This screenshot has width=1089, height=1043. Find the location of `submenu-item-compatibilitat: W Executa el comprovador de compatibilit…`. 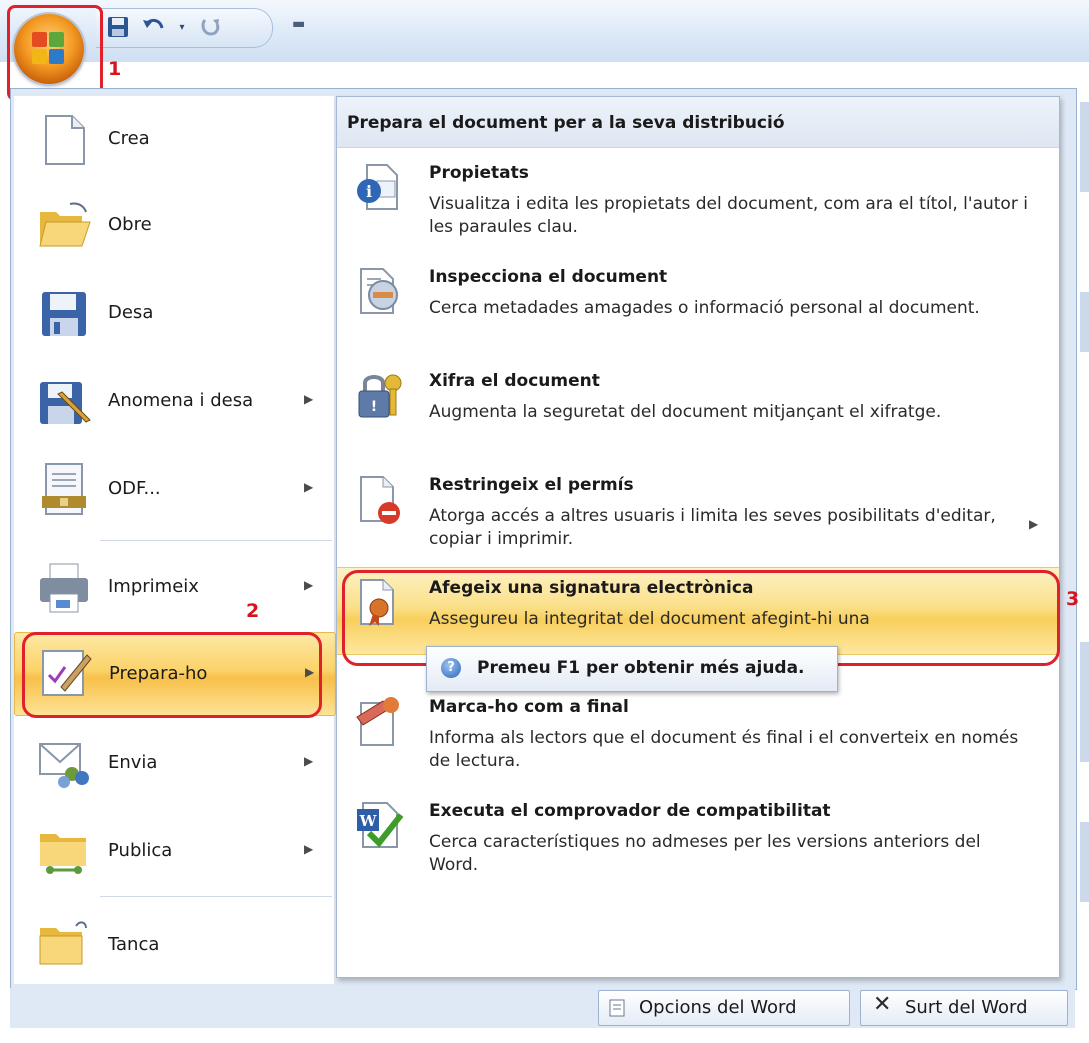

submenu-item-compatibilitat: W Executa el comprovador de compatibilit… is located at coordinates (698, 839).